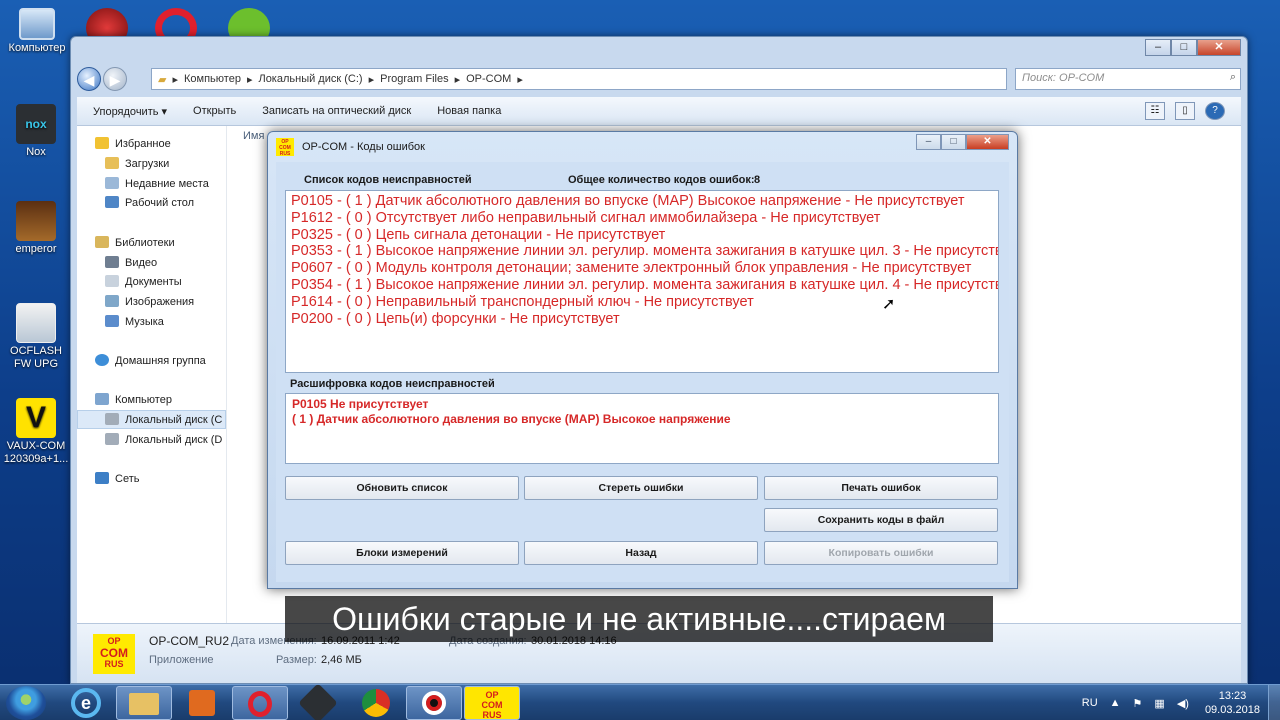  I want to click on nav-recent: Недавние места, so click(157, 183).